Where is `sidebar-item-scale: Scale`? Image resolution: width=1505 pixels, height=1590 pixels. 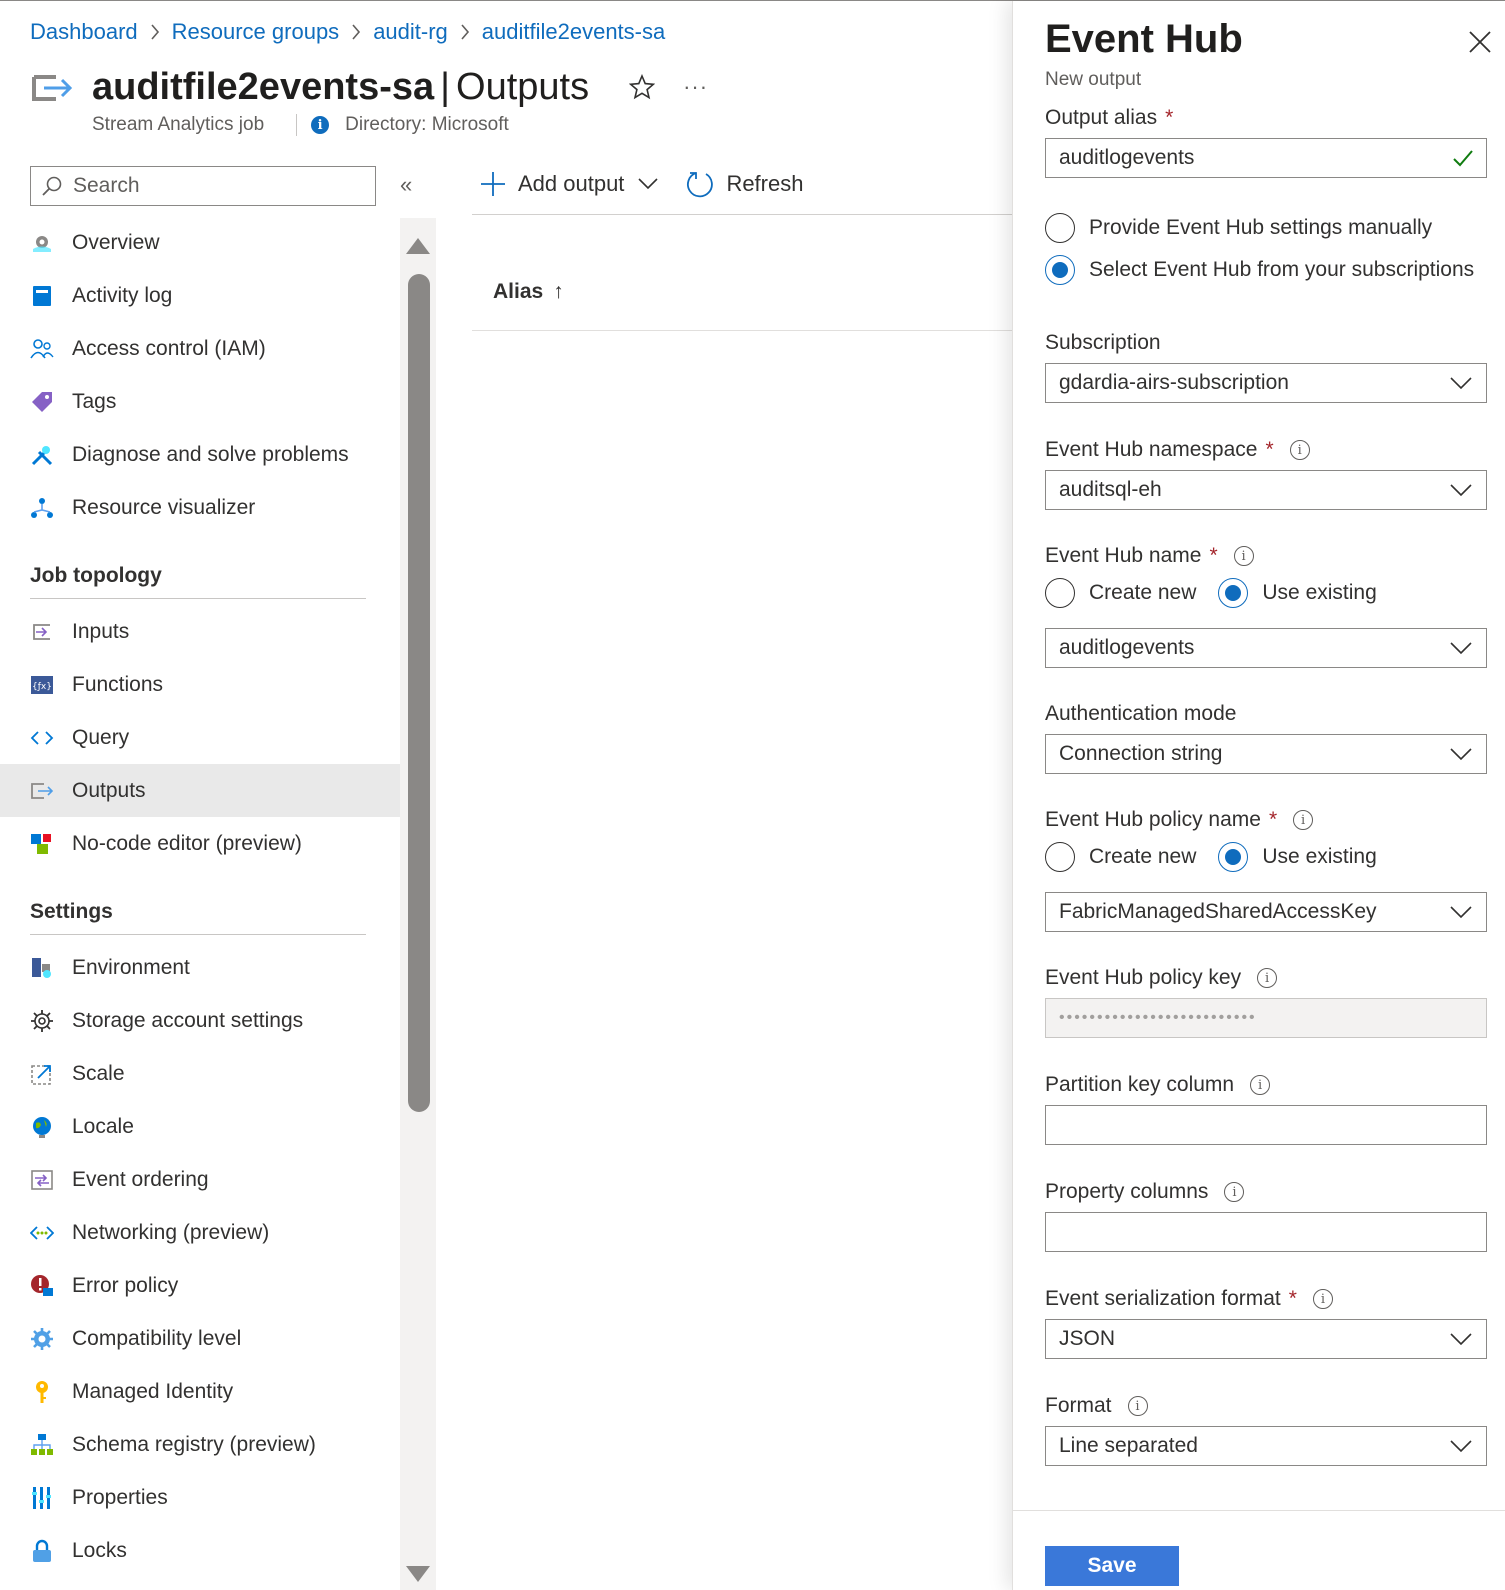
sidebar-item-scale: Scale is located at coordinates (200, 1073).